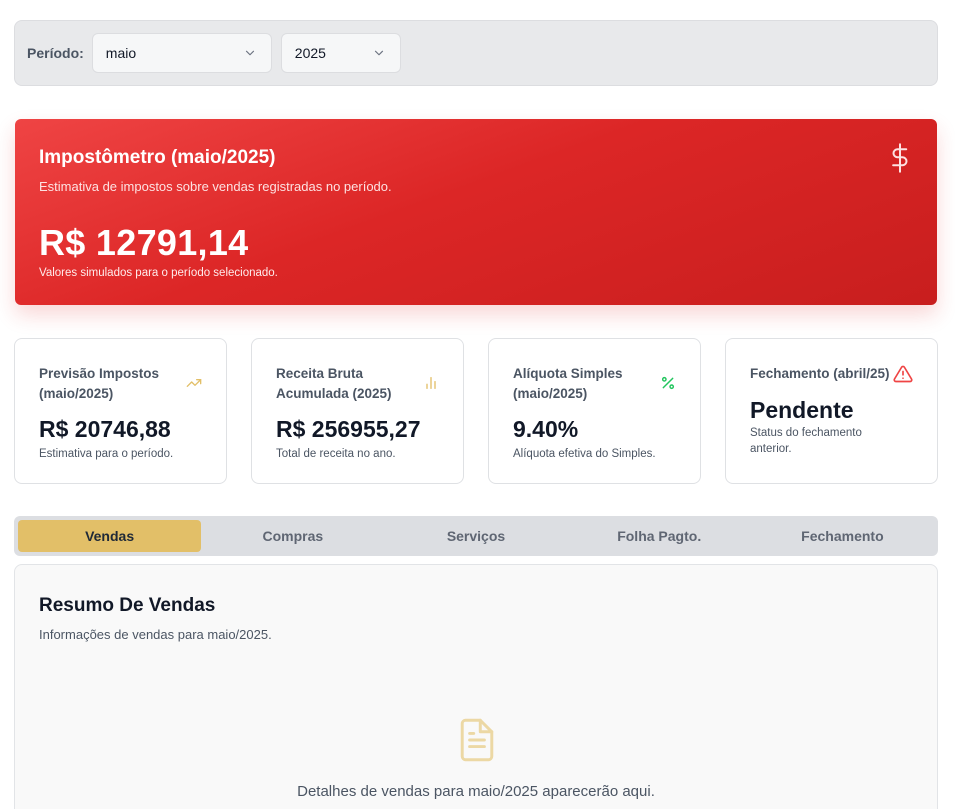 The height and width of the screenshot is (809, 955). What do you see at coordinates (546, 429) in the screenshot?
I see `stat-card-value: 9.40%` at bounding box center [546, 429].